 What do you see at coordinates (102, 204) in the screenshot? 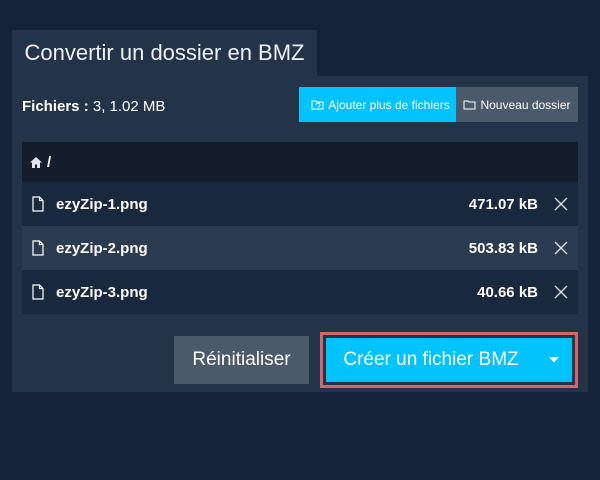
I see `file-name: ezyZip-1.png` at bounding box center [102, 204].